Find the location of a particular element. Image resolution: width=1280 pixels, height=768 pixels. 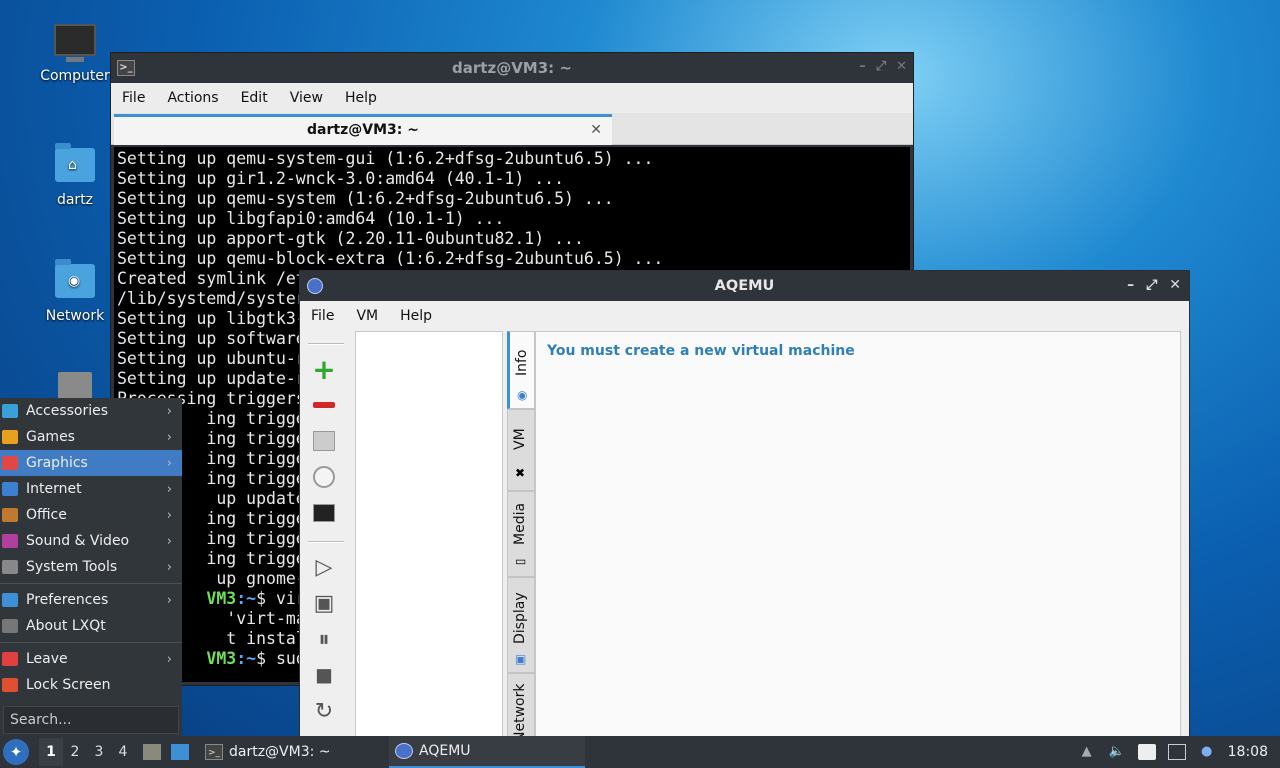

start-menu-item-label: Internet is located at coordinates (54, 489).